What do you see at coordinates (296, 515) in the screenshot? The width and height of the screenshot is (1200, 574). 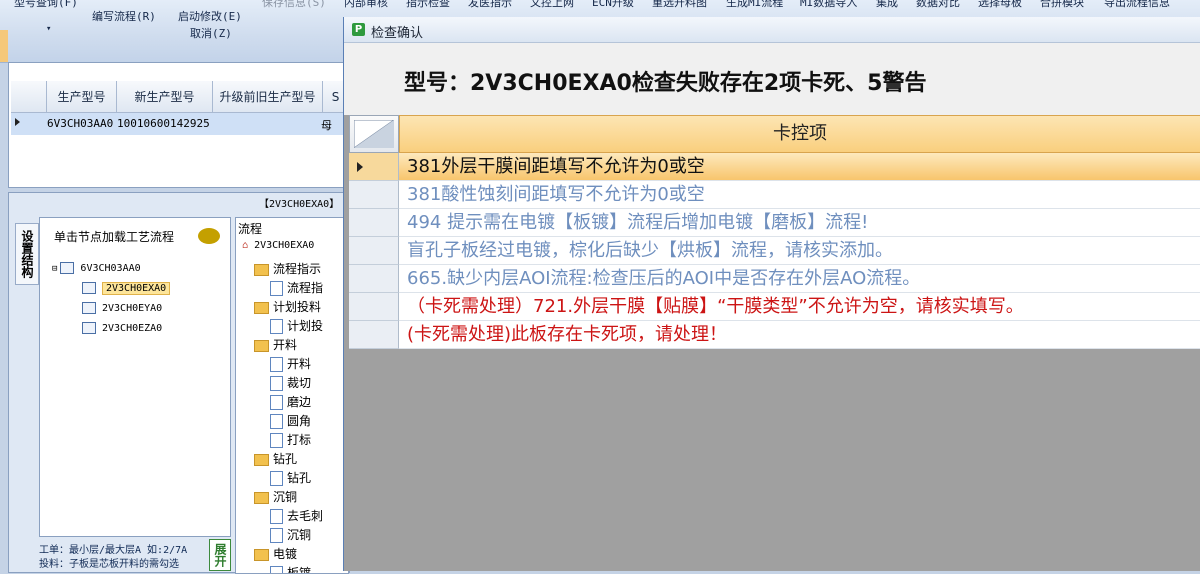 I see `flow-step: 去毛刺` at bounding box center [296, 515].